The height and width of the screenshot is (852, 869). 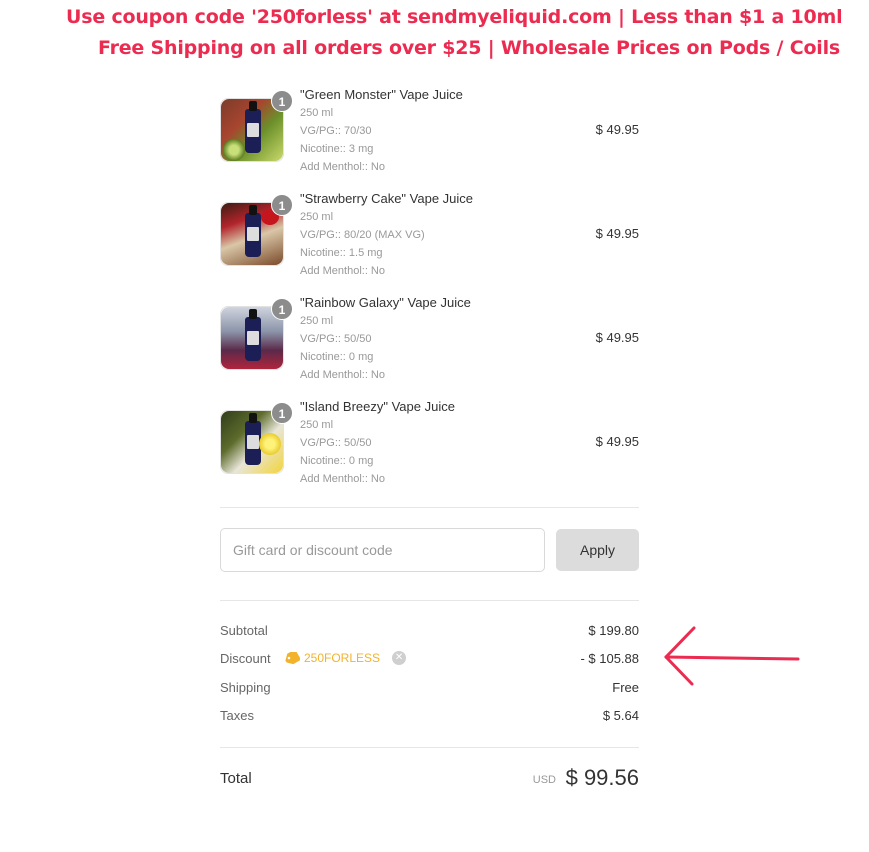 I want to click on subtotal-value: $ 199.80, so click(x=613, y=630).